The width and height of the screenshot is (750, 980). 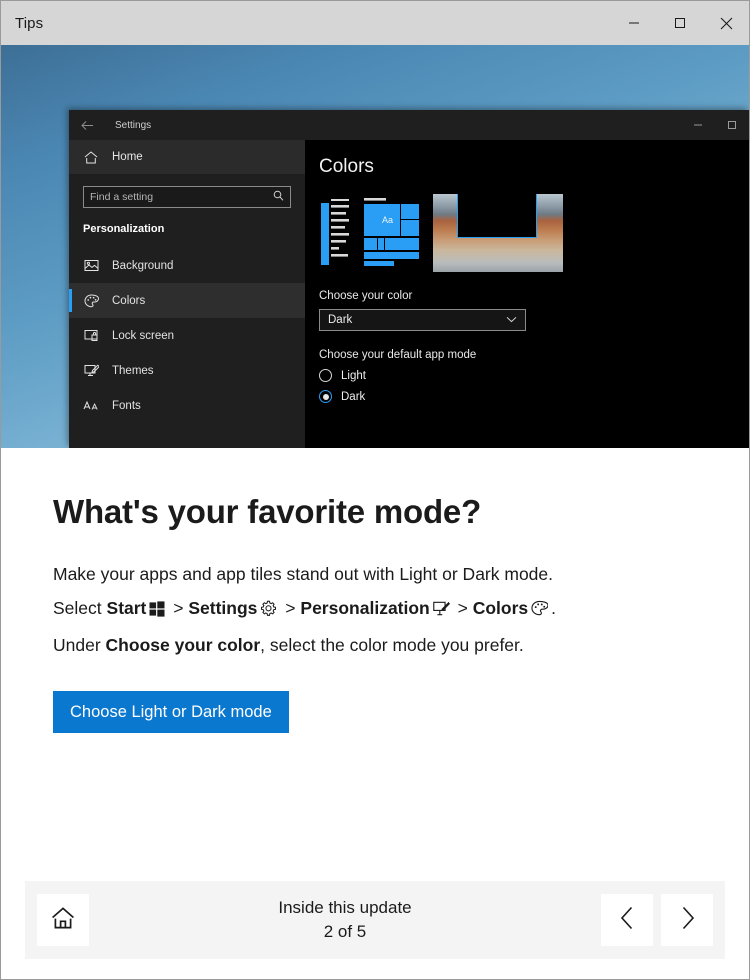 I want to click on page-title: What's your favorite mode?, so click(x=267, y=511).